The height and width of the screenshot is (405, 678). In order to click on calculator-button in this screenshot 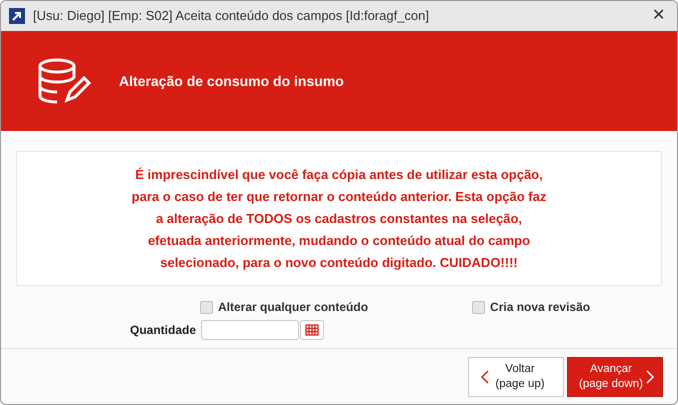, I will do `click(312, 330)`.